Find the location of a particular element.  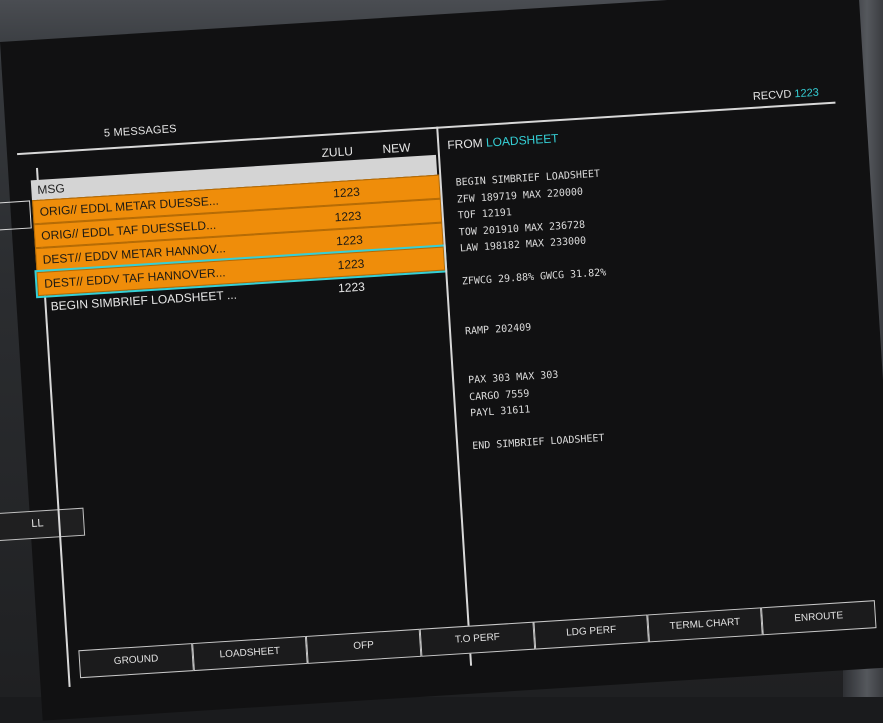

tab-ofp: OFP is located at coordinates (363, 646).